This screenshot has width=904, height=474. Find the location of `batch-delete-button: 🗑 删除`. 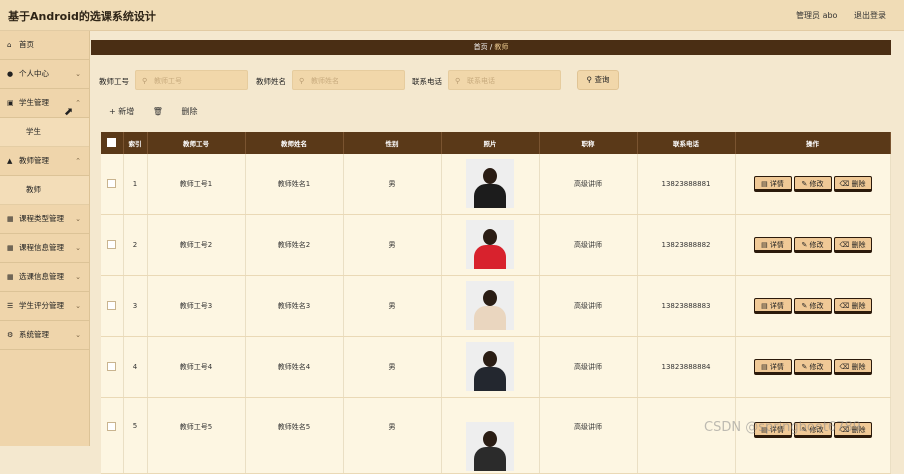

batch-delete-button: 🗑 删除 is located at coordinates (183, 111).